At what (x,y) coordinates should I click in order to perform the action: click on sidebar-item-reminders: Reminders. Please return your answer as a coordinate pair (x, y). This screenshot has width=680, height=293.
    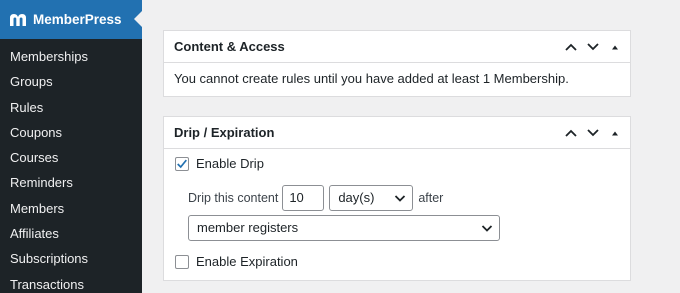
    Looking at the image, I should click on (71, 182).